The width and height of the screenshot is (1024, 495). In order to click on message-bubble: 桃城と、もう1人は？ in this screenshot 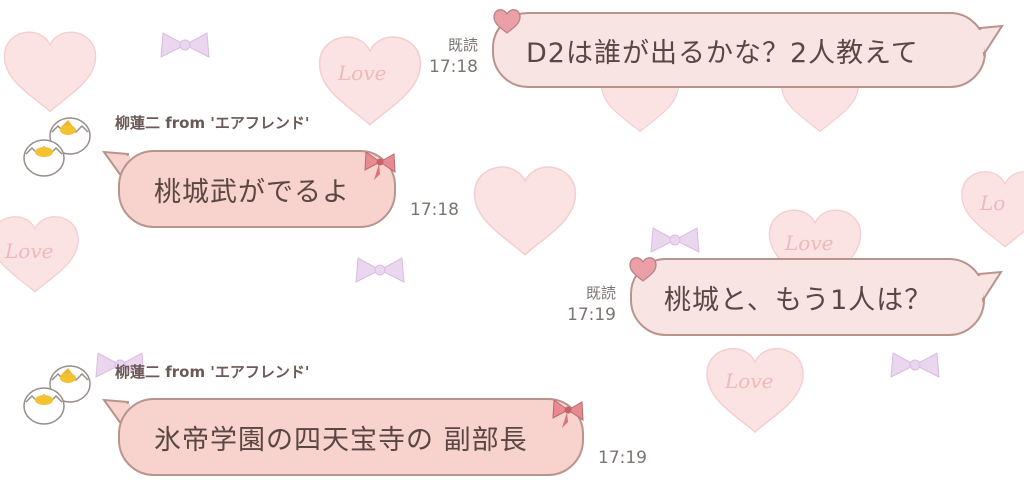, I will do `click(807, 297)`.